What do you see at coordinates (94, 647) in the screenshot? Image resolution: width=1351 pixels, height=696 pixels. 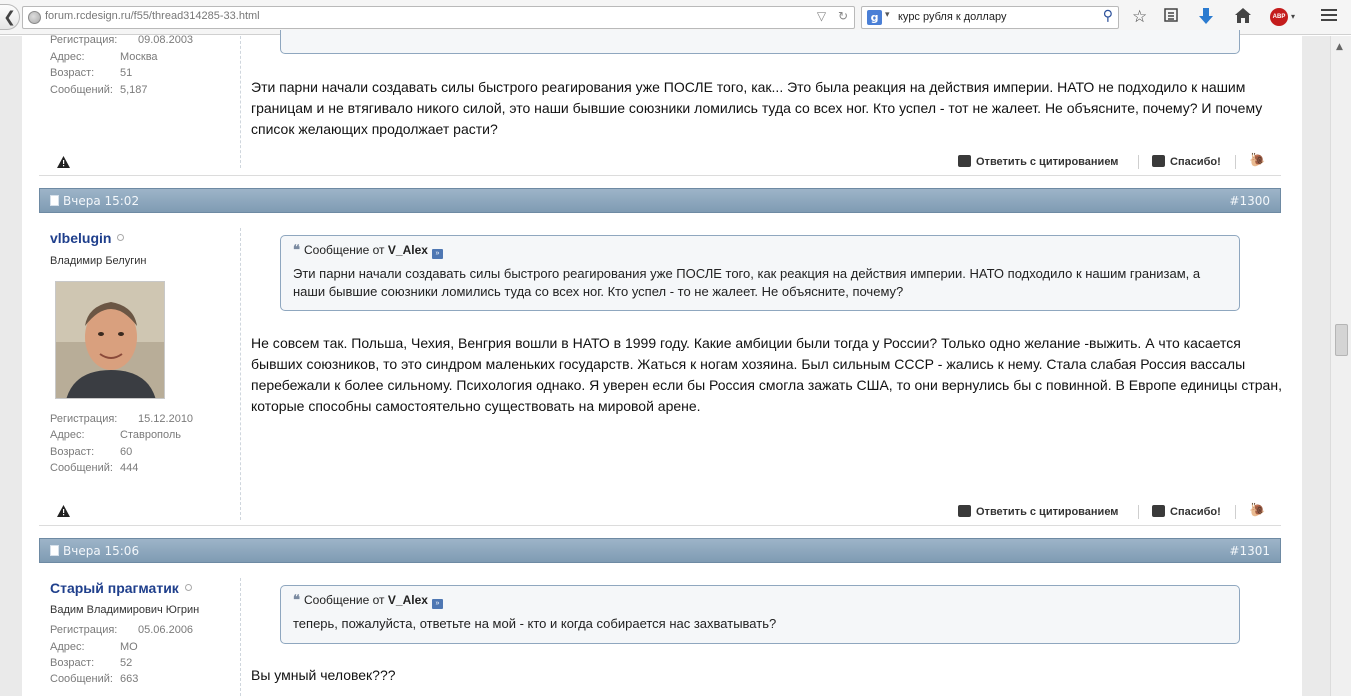 I see `user-info-address: Адрес: МО` at bounding box center [94, 647].